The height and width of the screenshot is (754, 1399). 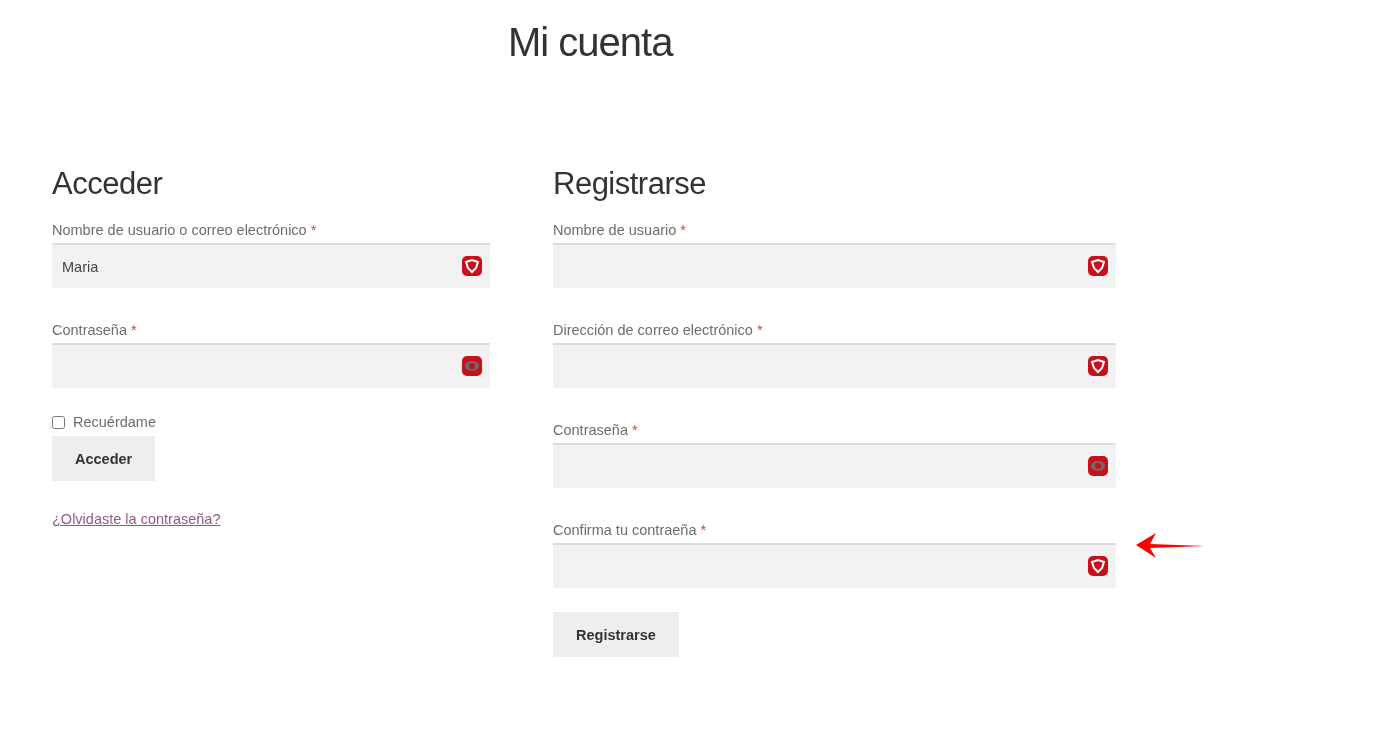 What do you see at coordinates (591, 42) in the screenshot?
I see `page-title: Mi cuenta` at bounding box center [591, 42].